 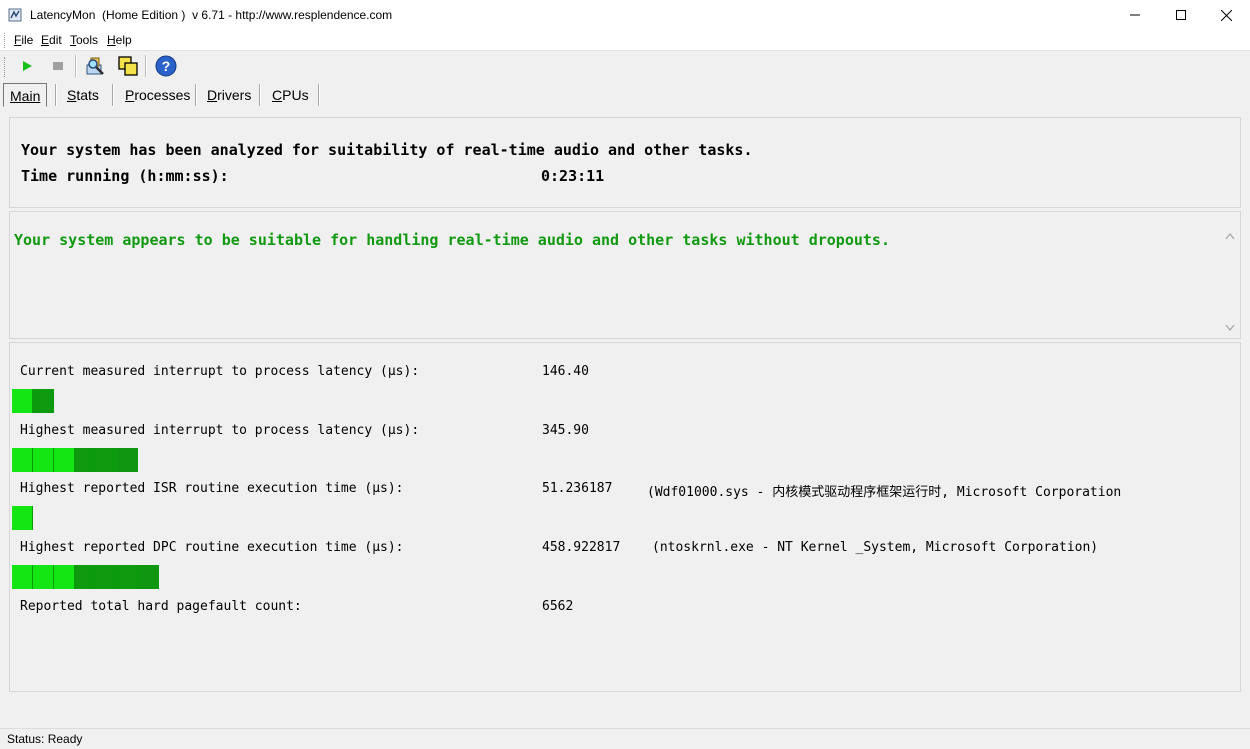 I want to click on tab-processes-mnemonic: P, so click(x=130, y=95).